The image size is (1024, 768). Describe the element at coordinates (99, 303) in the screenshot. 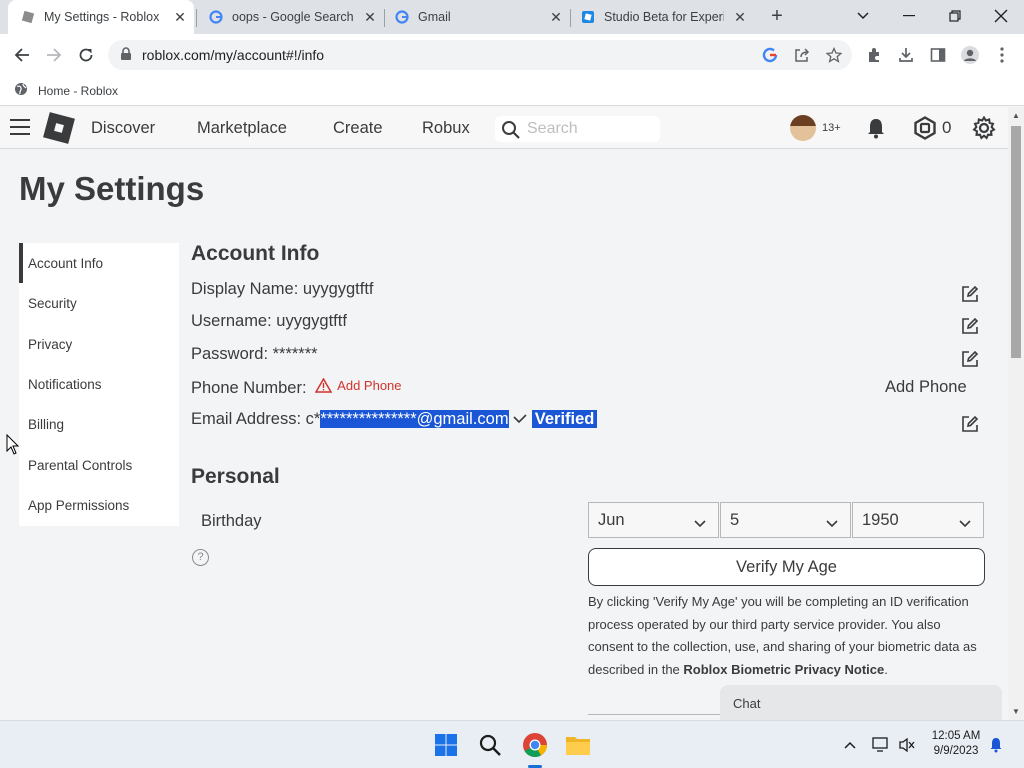

I see `sidebar-item-security: Security` at that location.